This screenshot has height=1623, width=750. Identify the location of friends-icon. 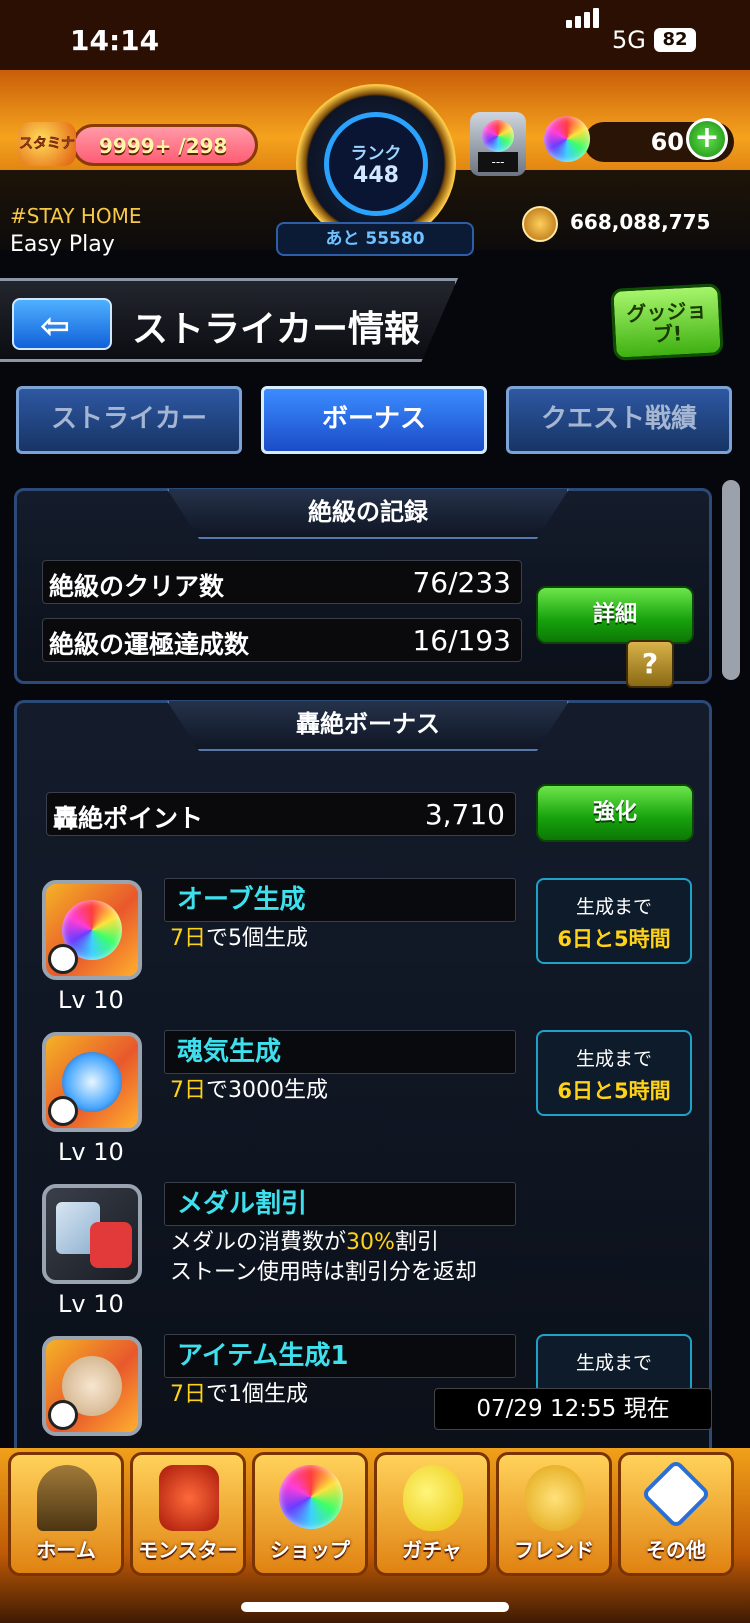
(555, 1498).